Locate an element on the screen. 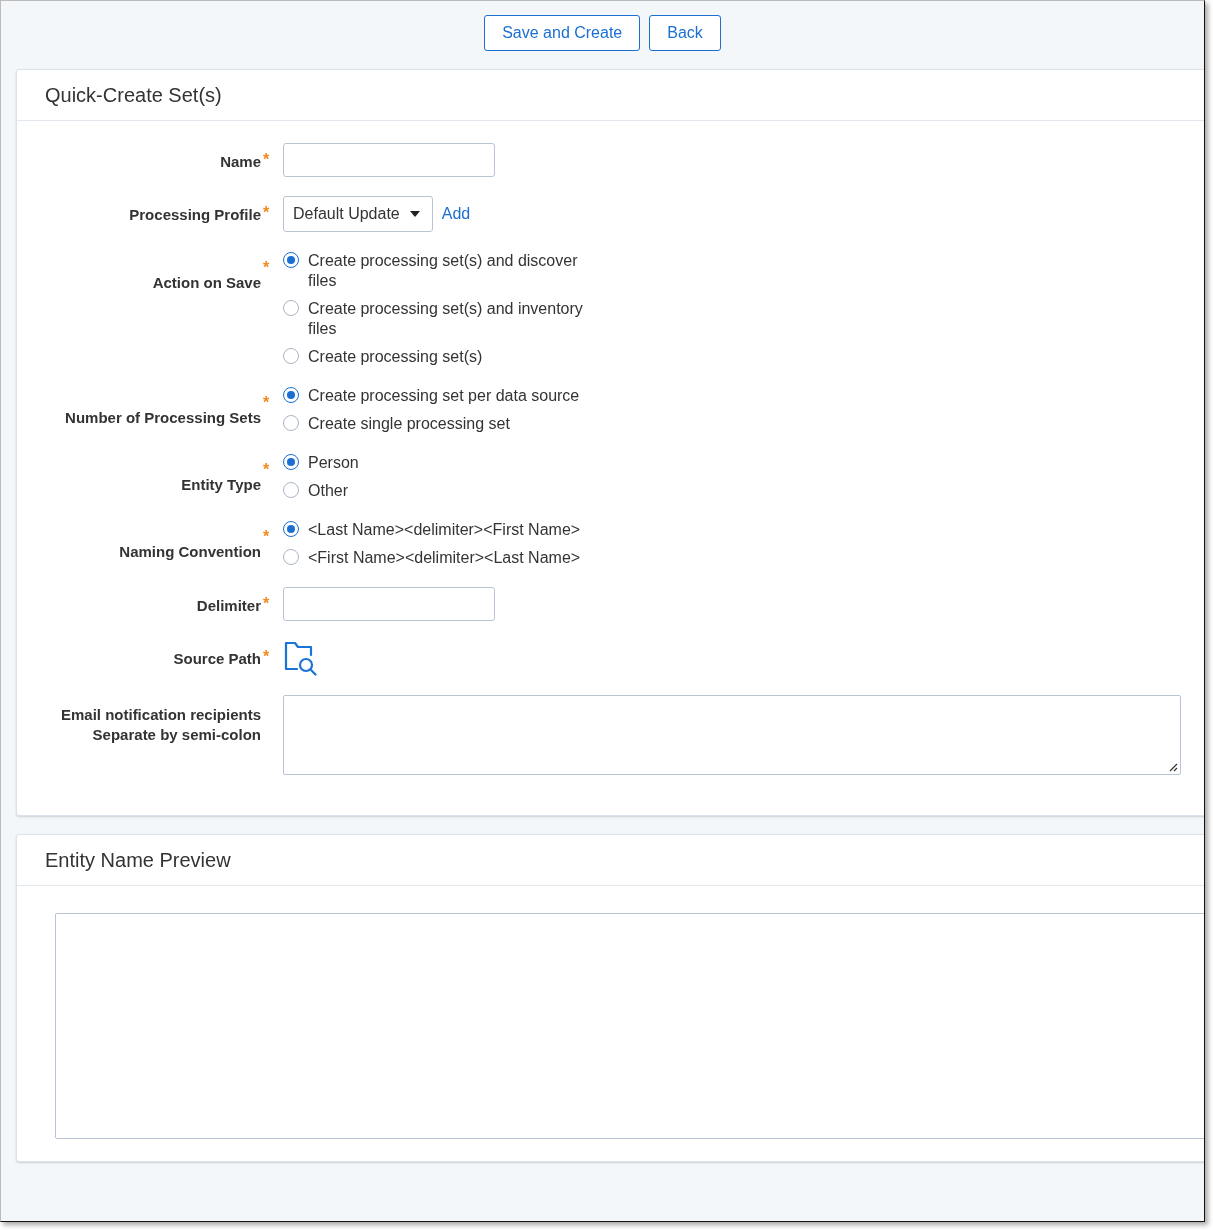 The height and width of the screenshot is (1230, 1213). resize-grip-icon is located at coordinates (1173, 767).